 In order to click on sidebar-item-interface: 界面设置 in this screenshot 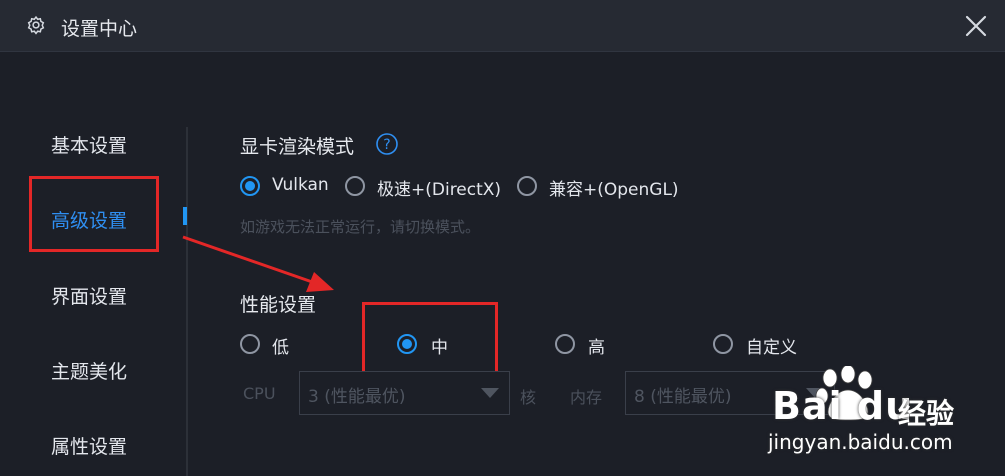, I will do `click(89, 295)`.